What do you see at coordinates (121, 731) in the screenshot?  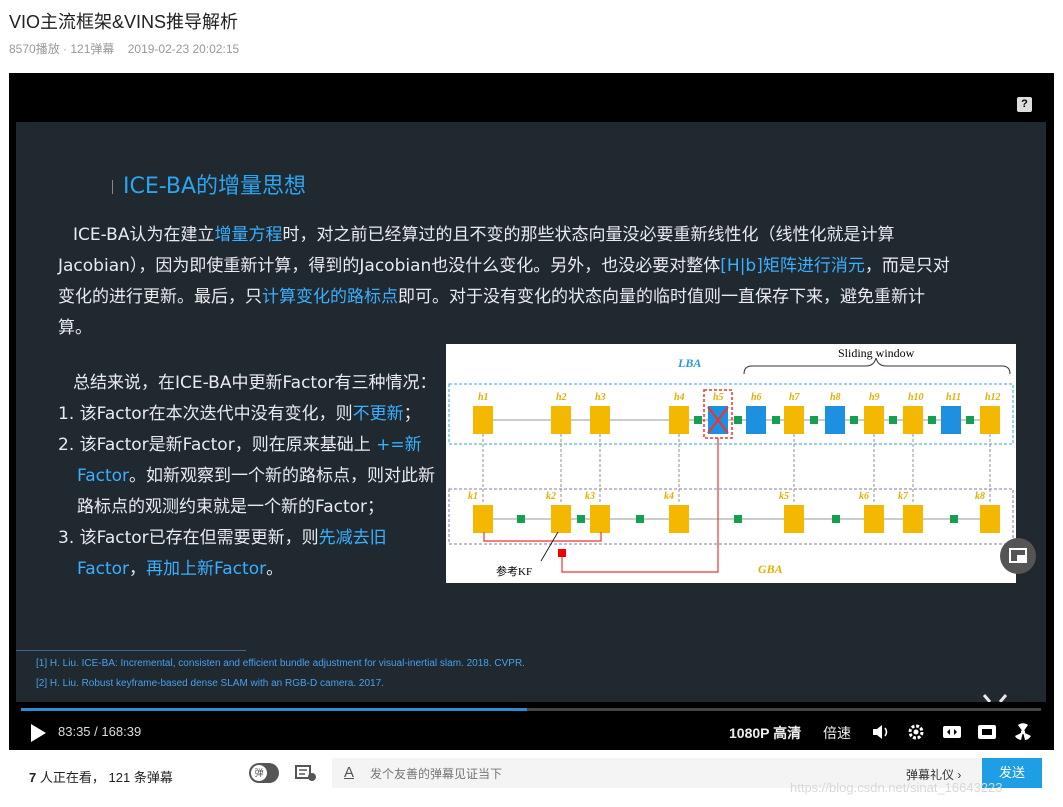 I see `total-time: 168:39` at bounding box center [121, 731].